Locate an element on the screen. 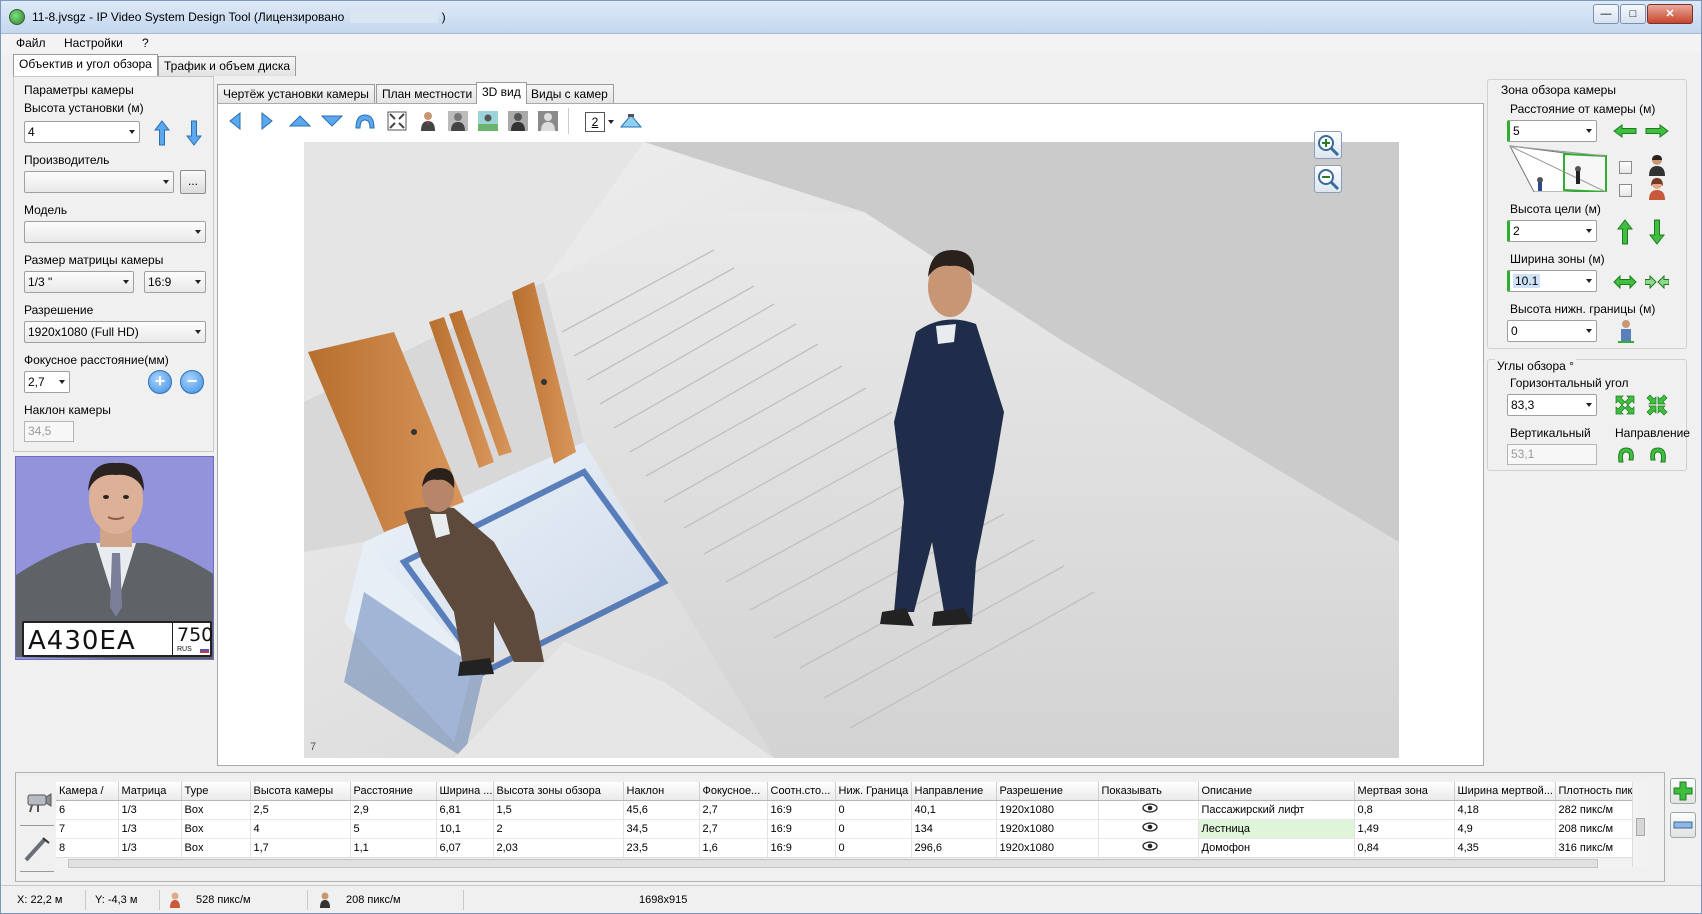  table-cell: 10,1 is located at coordinates (465, 829).